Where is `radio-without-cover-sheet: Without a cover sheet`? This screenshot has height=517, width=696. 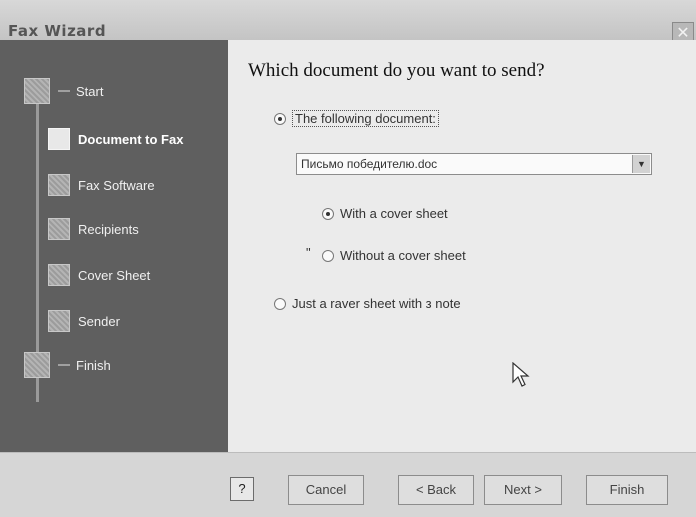 radio-without-cover-sheet: Without a cover sheet is located at coordinates (394, 255).